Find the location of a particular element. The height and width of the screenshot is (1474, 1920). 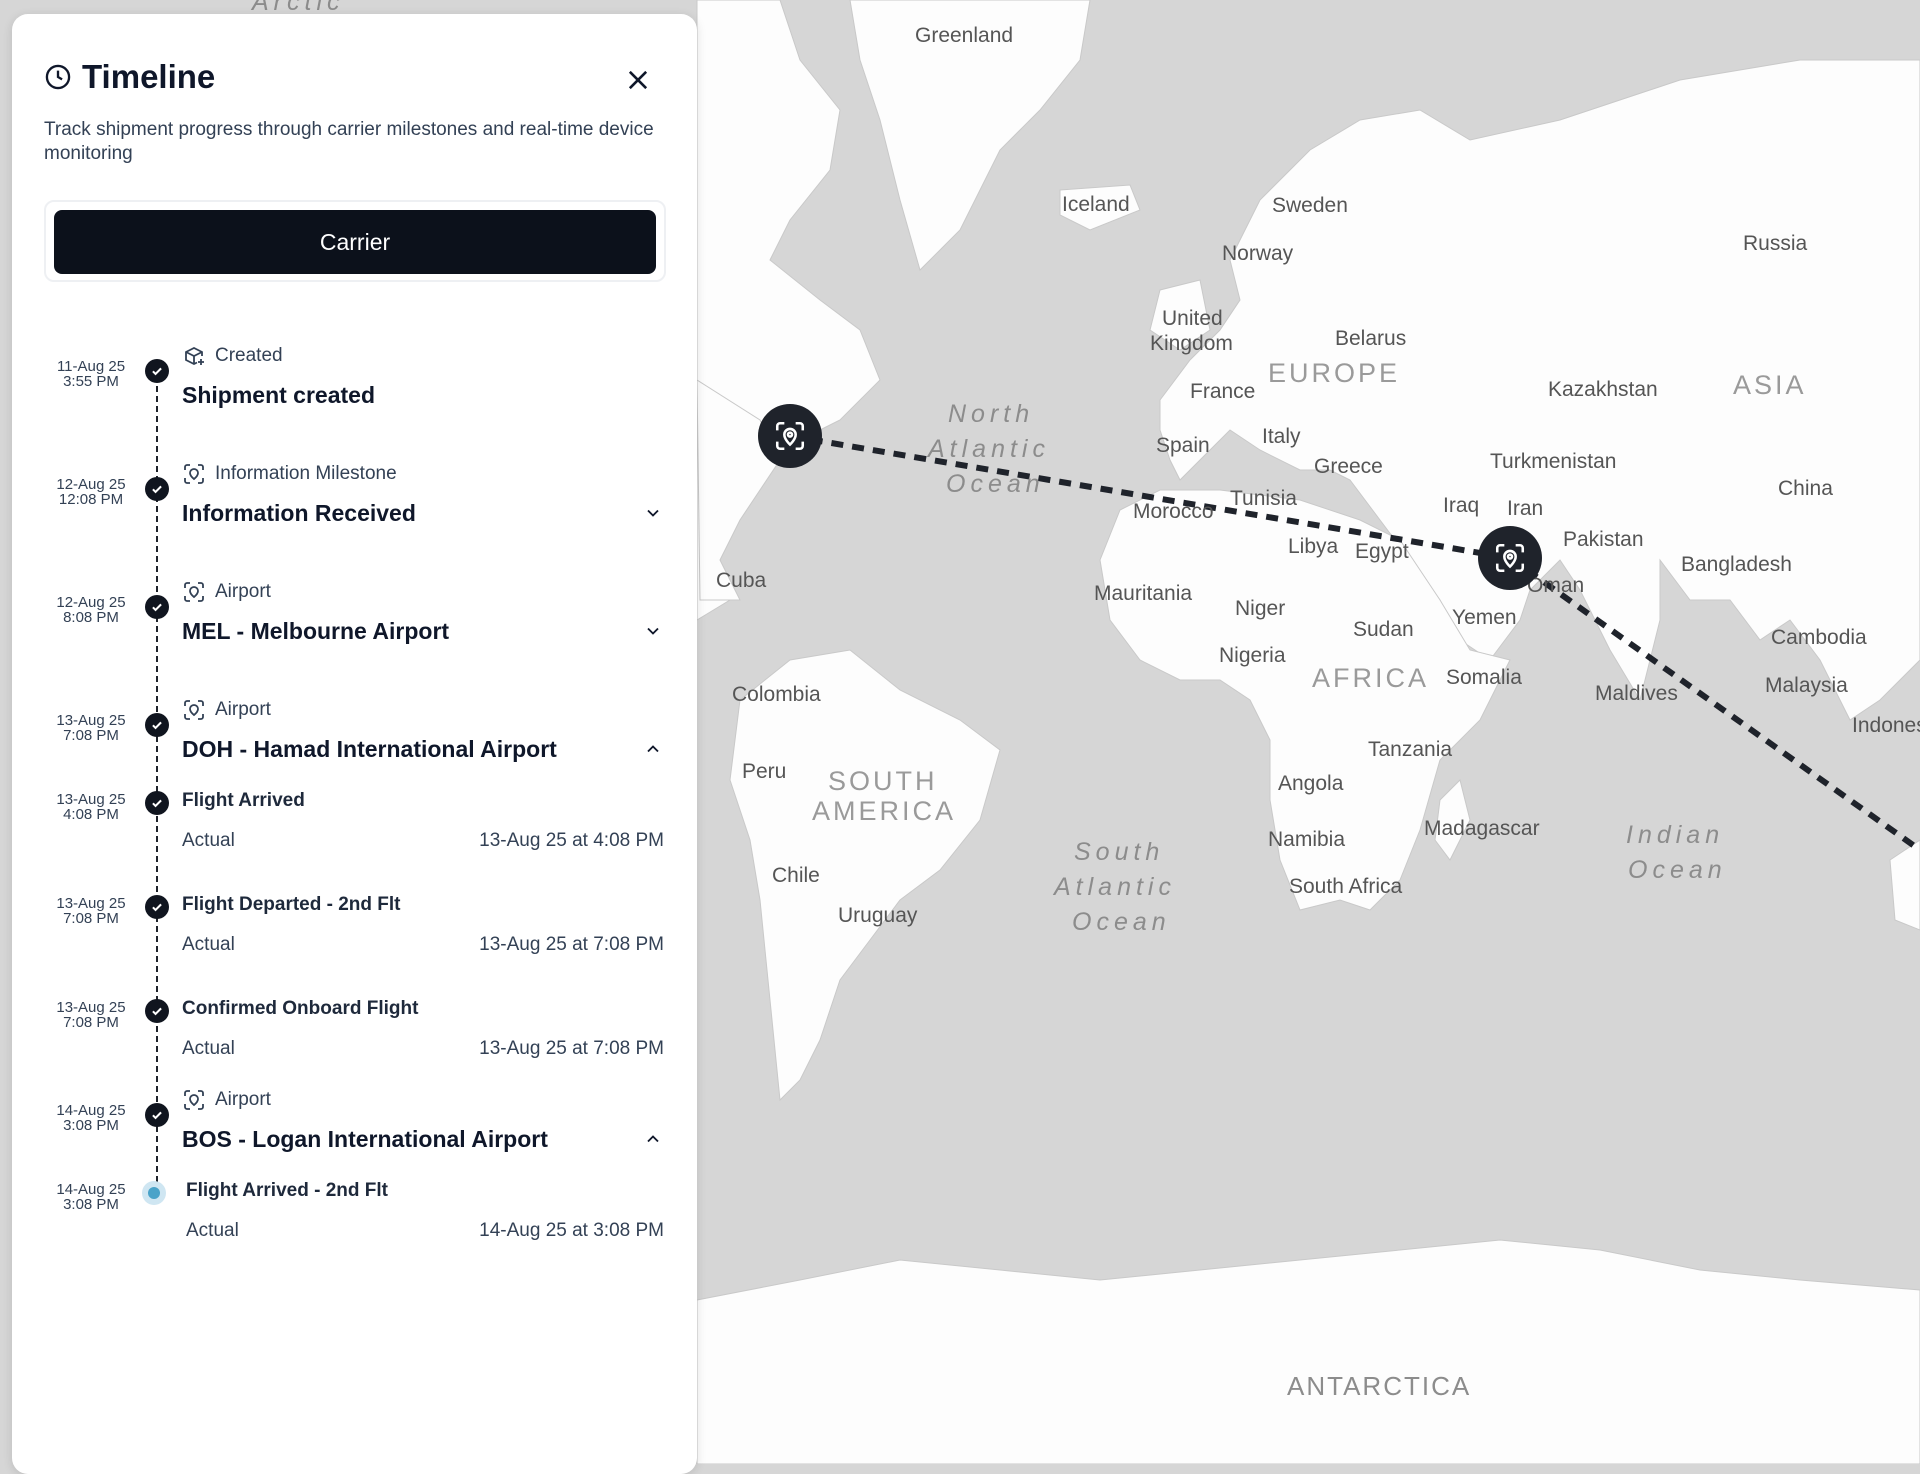

map-label-south-africa: South Africa is located at coordinates (1346, 886).